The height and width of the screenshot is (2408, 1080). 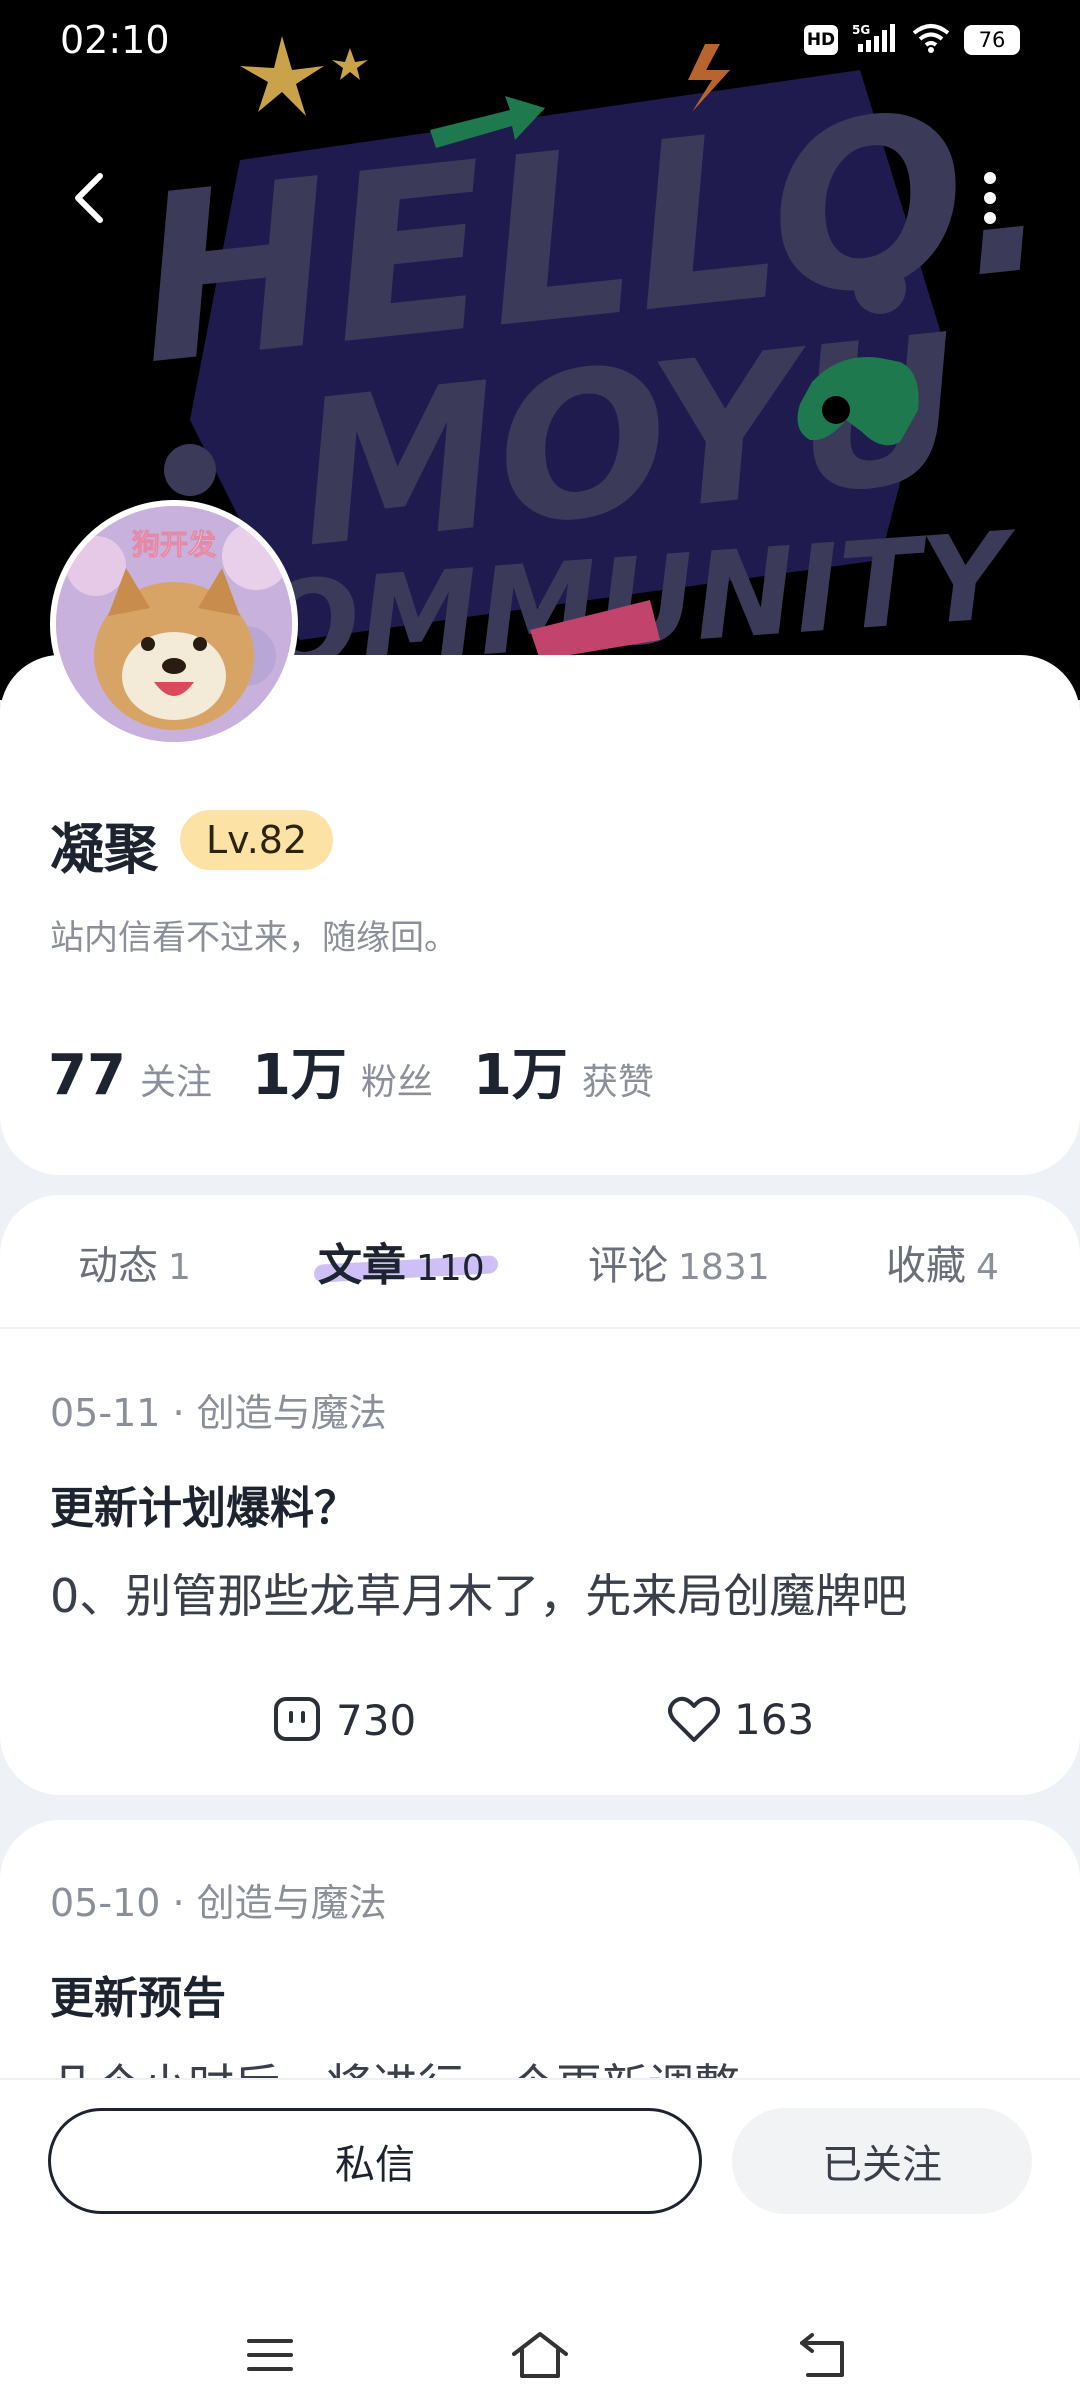 What do you see at coordinates (396, 1082) in the screenshot?
I see `stat-label: 粉丝` at bounding box center [396, 1082].